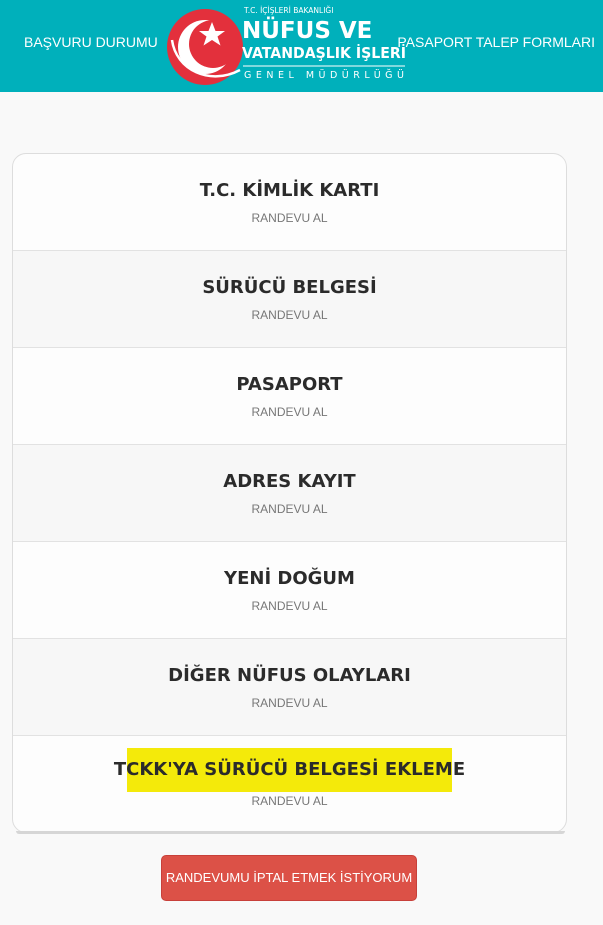 This screenshot has height=925, width=603. I want to click on service-item-kimlik-karti: T.C. KİMLİK KARTI RANDEVU AL, so click(289, 202).